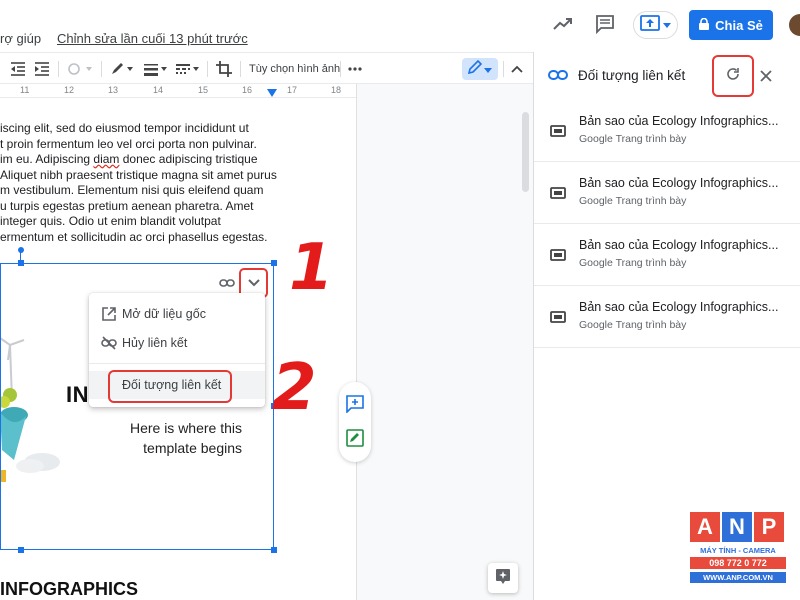  I want to click on open-external-icon, so click(109, 314).